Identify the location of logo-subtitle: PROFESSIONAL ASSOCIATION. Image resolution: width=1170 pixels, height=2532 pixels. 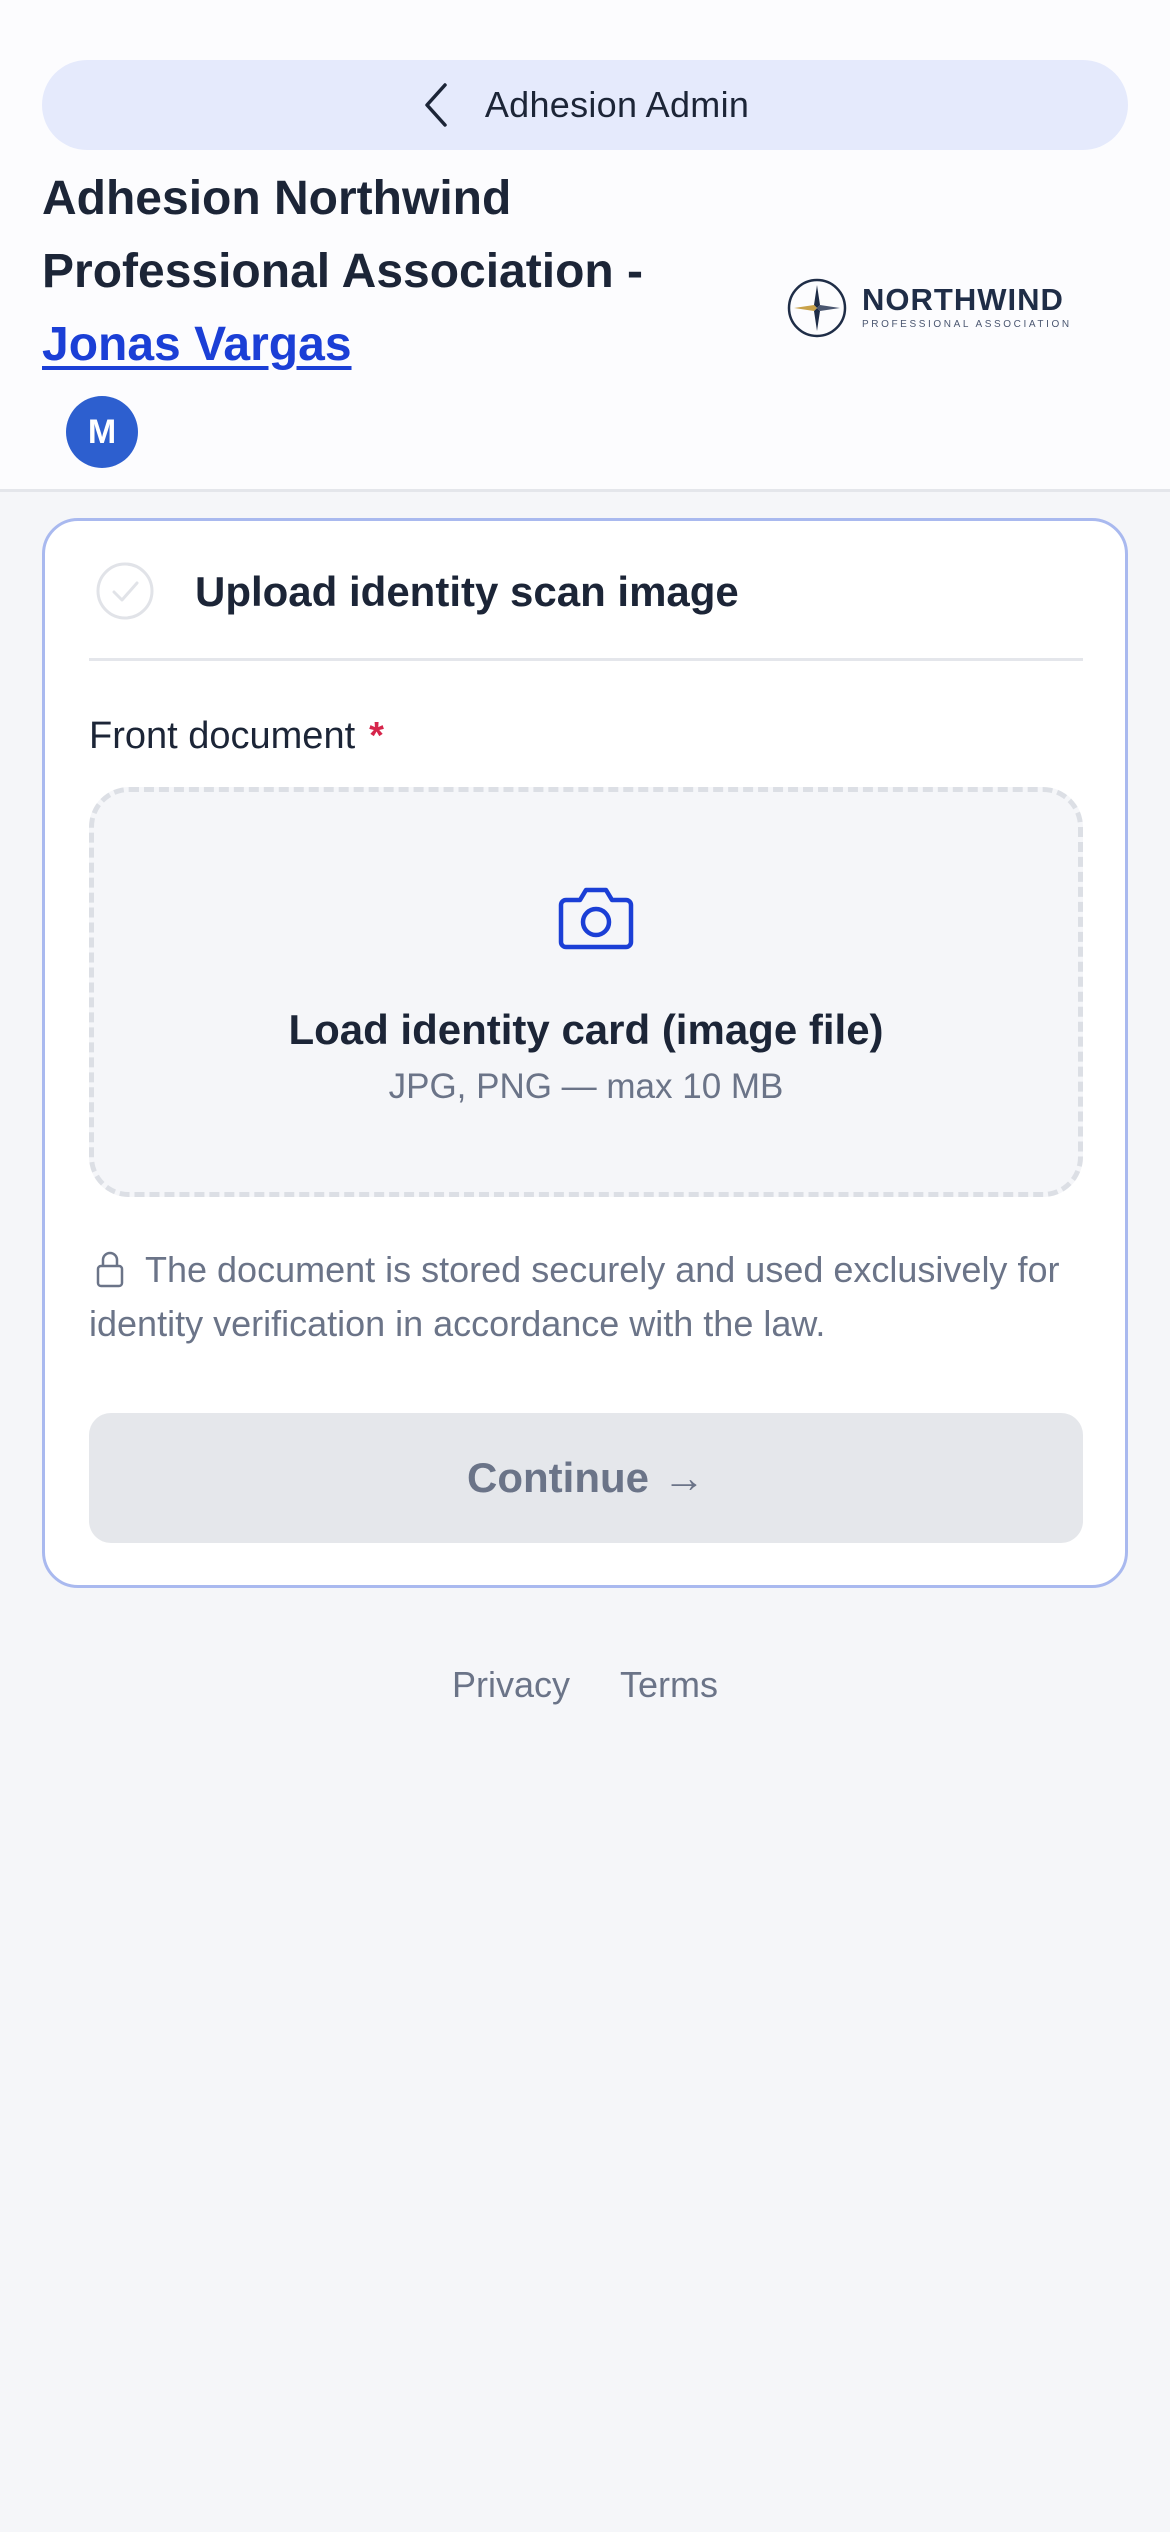
(967, 324).